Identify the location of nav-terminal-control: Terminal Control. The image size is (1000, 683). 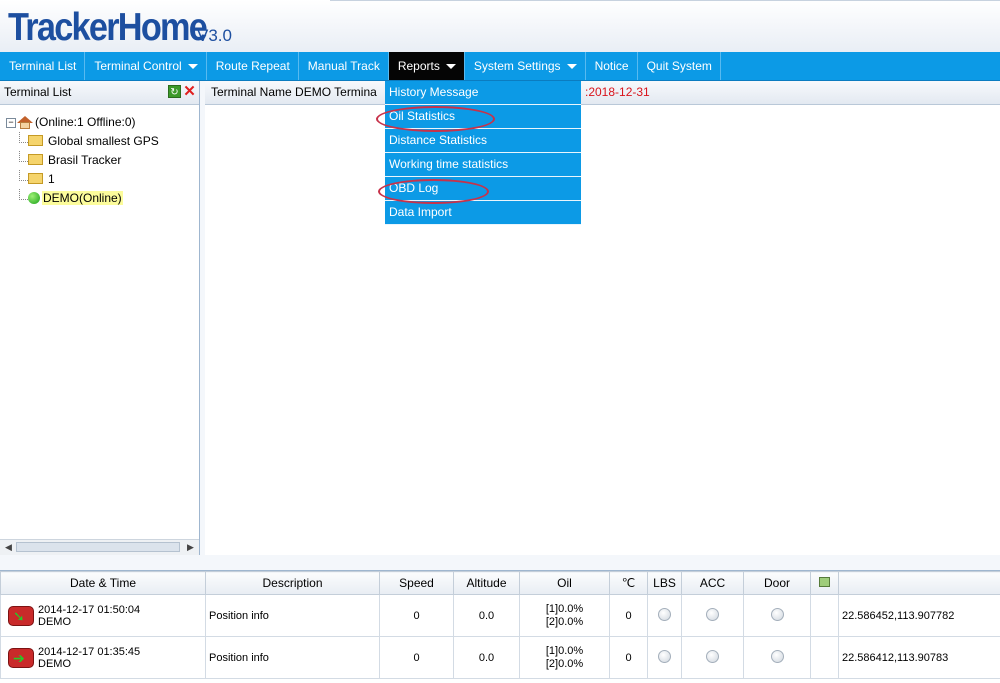
(145, 66).